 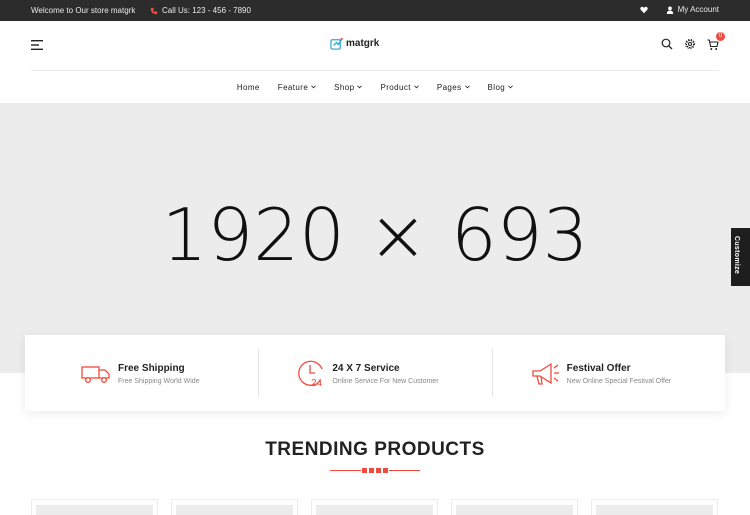 What do you see at coordinates (310, 373) in the screenshot?
I see `clock-24-icon: 24` at bounding box center [310, 373].